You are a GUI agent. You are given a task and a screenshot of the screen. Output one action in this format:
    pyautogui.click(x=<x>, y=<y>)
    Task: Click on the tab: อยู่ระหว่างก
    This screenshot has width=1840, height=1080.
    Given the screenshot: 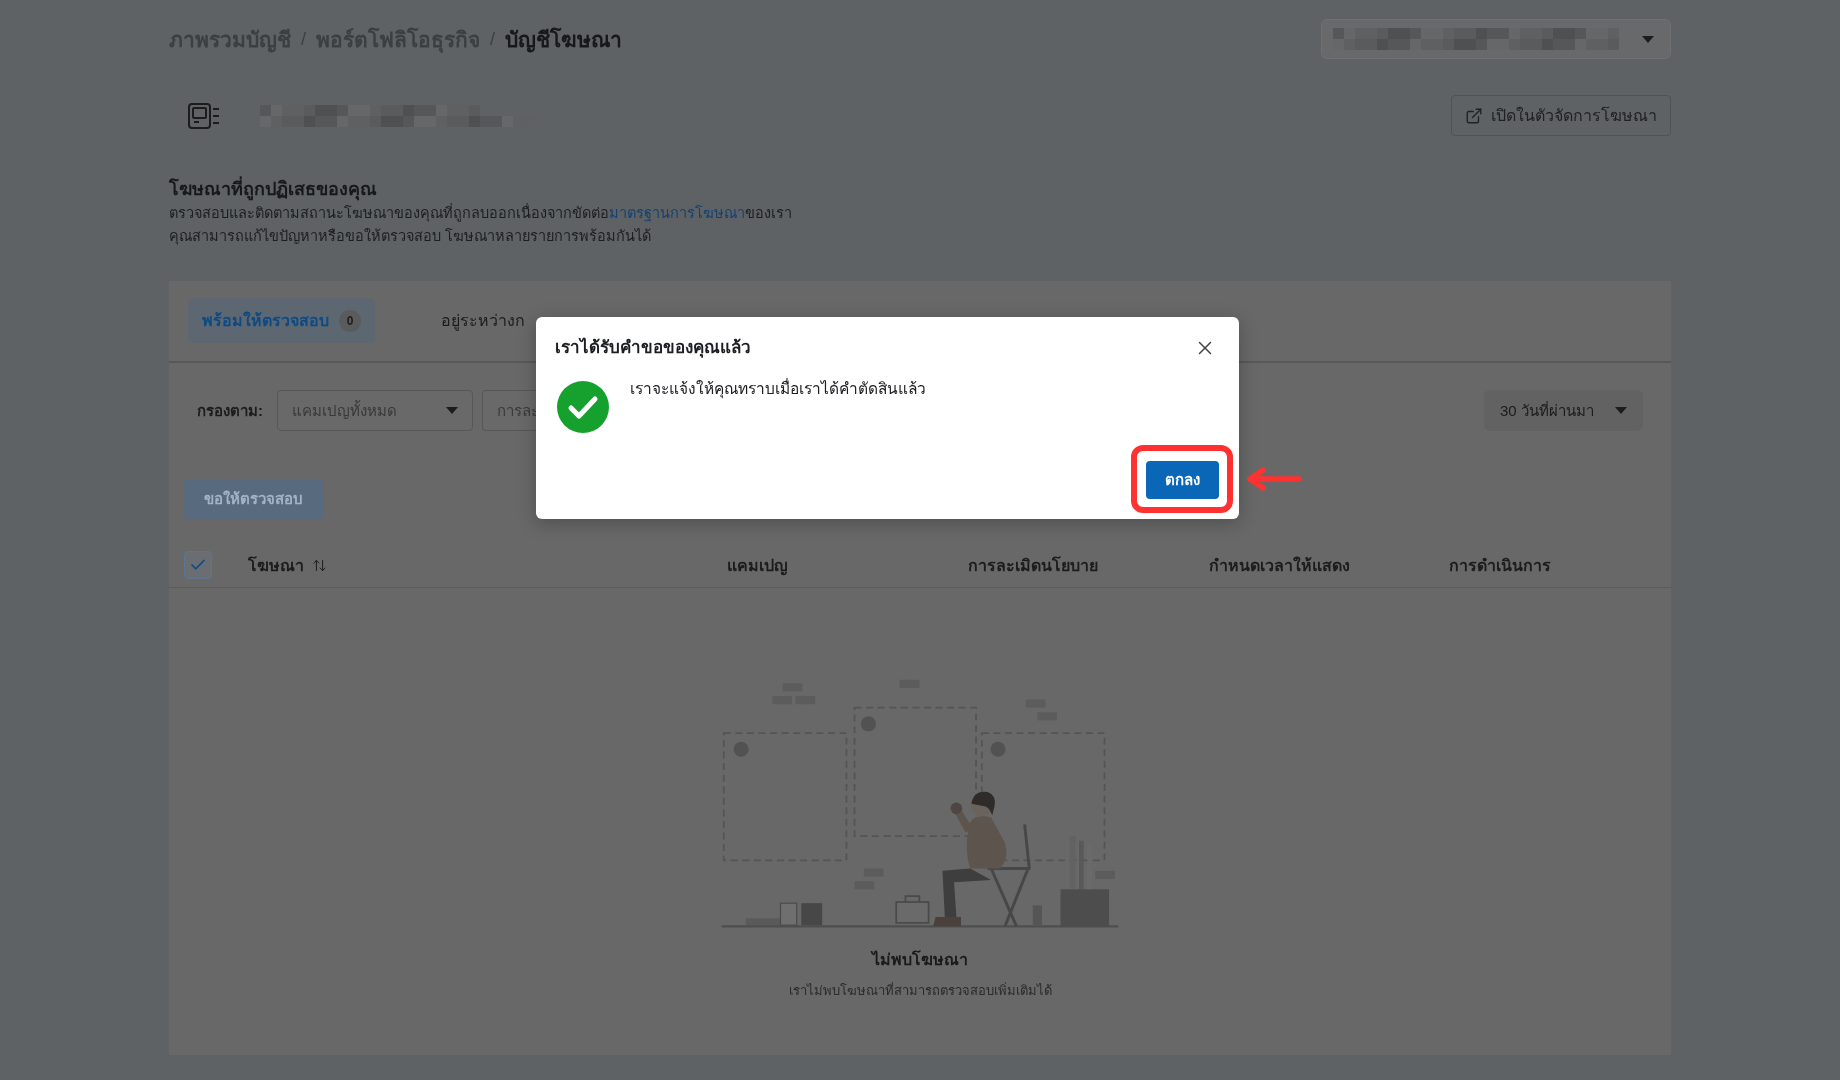 What is the action you would take?
    pyautogui.click(x=483, y=320)
    